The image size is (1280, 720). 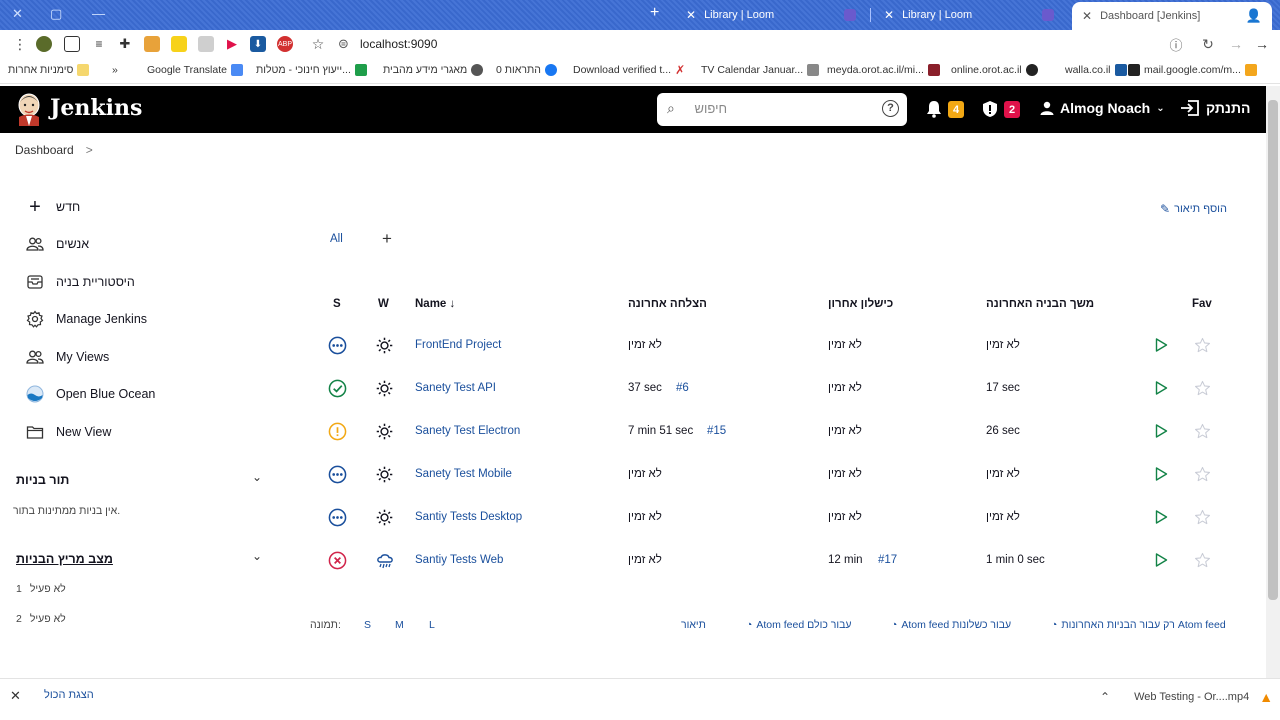 I want to click on icon-size-l: L, so click(x=432, y=625).